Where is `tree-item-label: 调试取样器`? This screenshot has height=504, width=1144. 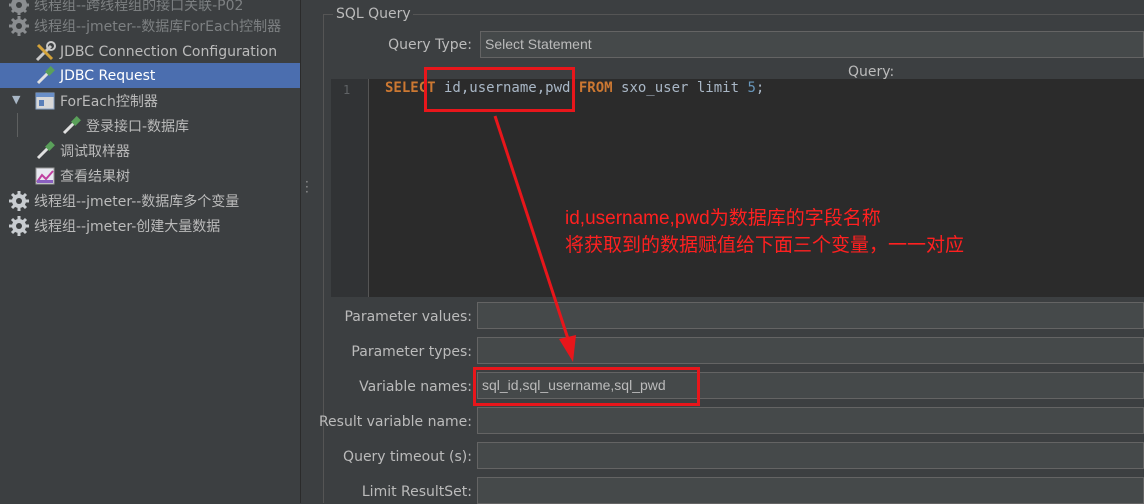
tree-item-label: 调试取样器 is located at coordinates (95, 151).